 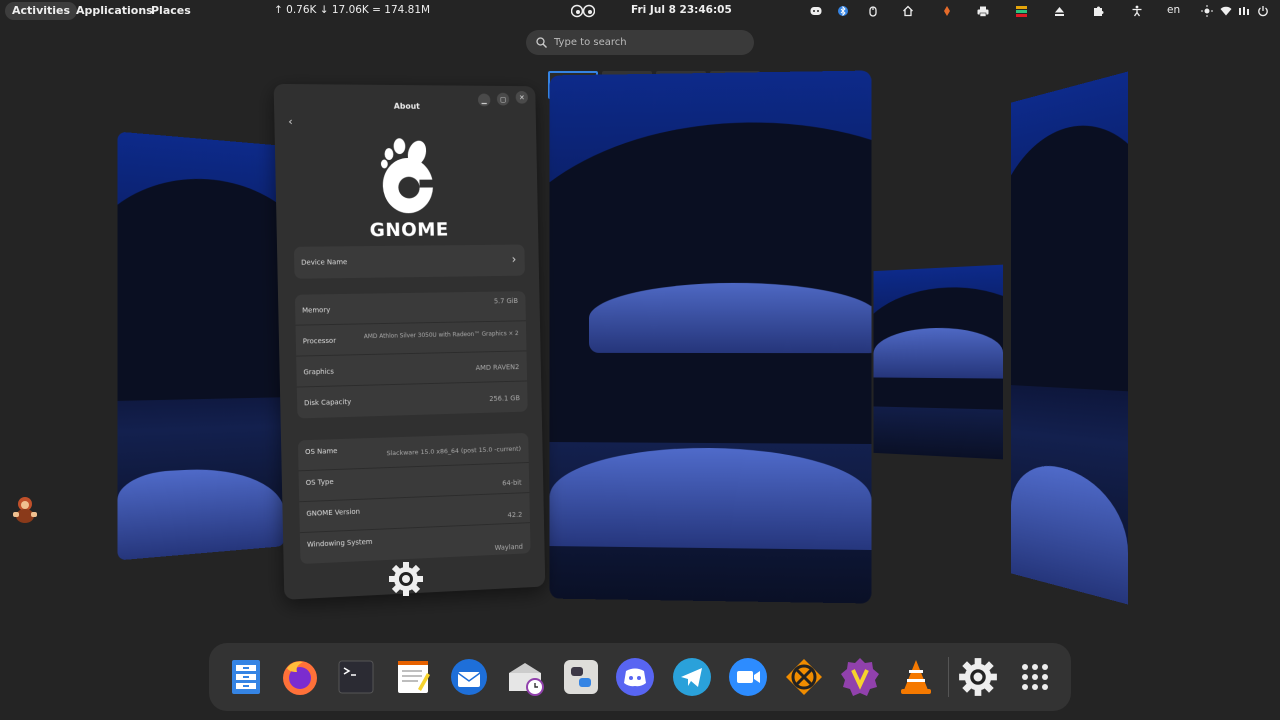 What do you see at coordinates (405, 106) in the screenshot?
I see `window-title: About` at bounding box center [405, 106].